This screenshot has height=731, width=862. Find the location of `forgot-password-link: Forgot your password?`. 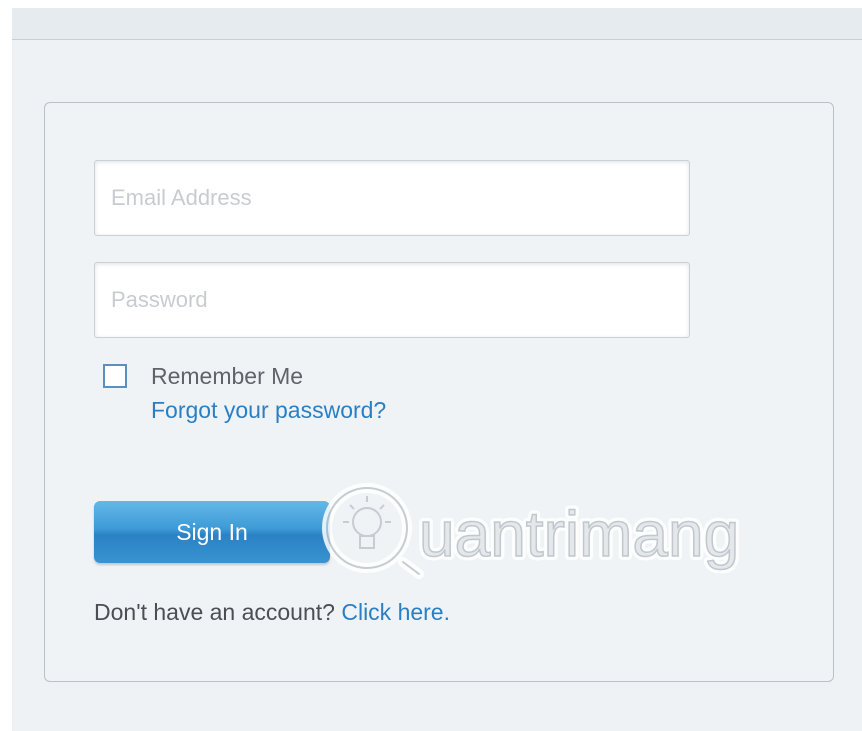

forgot-password-link: Forgot your password? is located at coordinates (268, 410).